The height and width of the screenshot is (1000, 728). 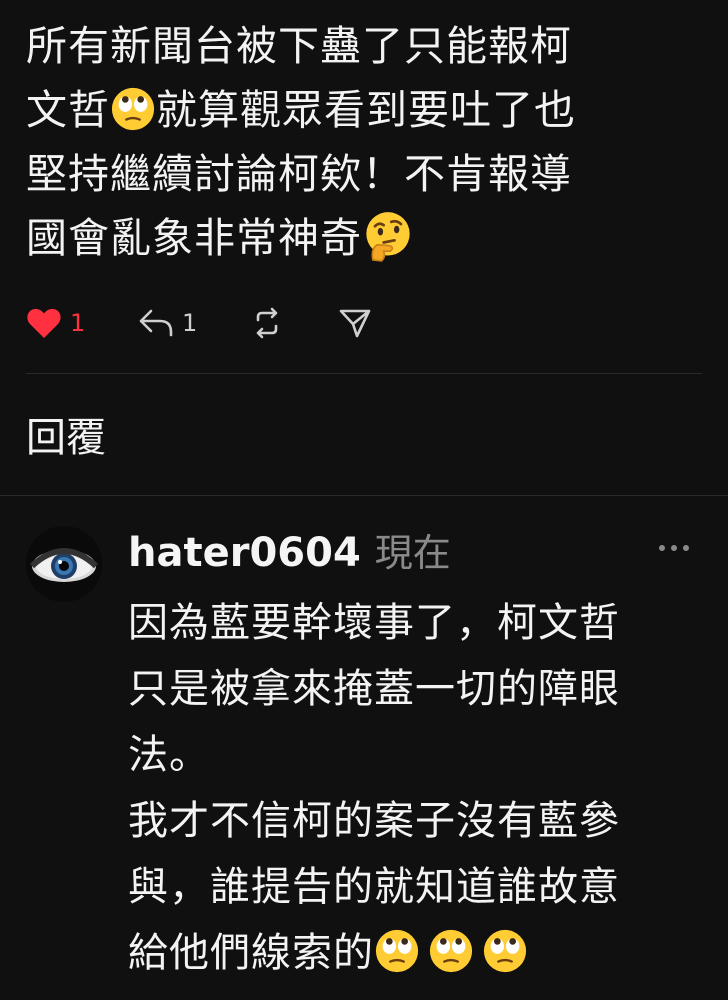 I want to click on post-line-text: 文哲, so click(x=68, y=110).